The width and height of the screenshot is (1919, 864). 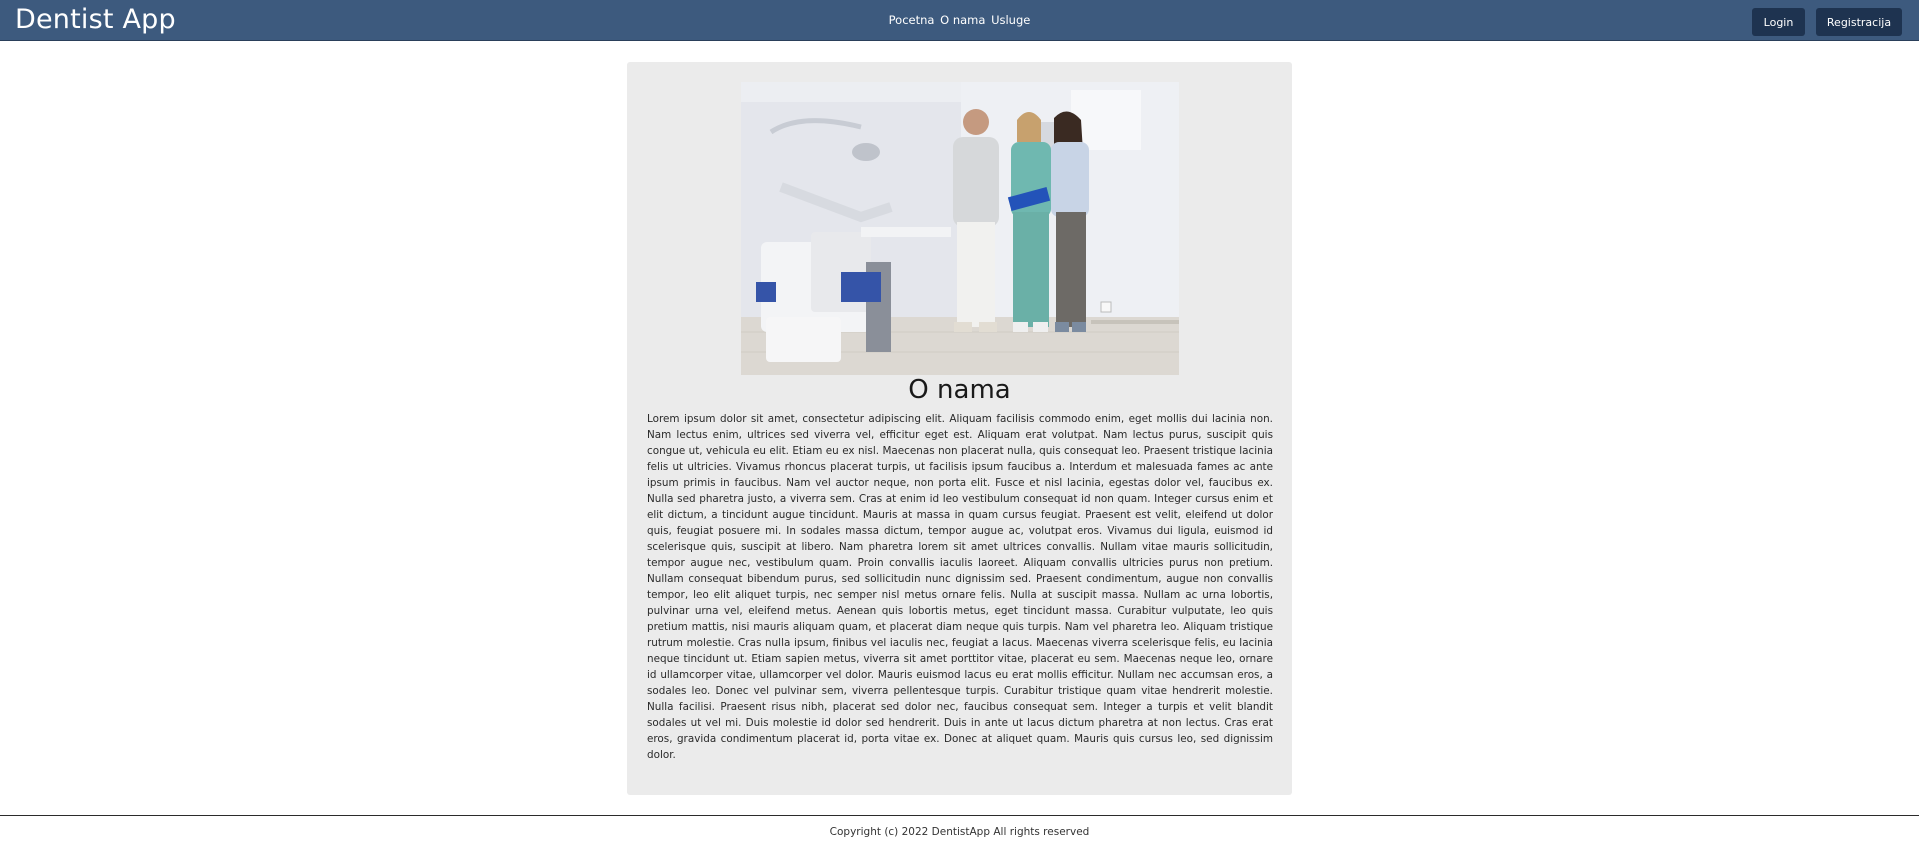 What do you see at coordinates (960, 228) in the screenshot?
I see `dentists-photo` at bounding box center [960, 228].